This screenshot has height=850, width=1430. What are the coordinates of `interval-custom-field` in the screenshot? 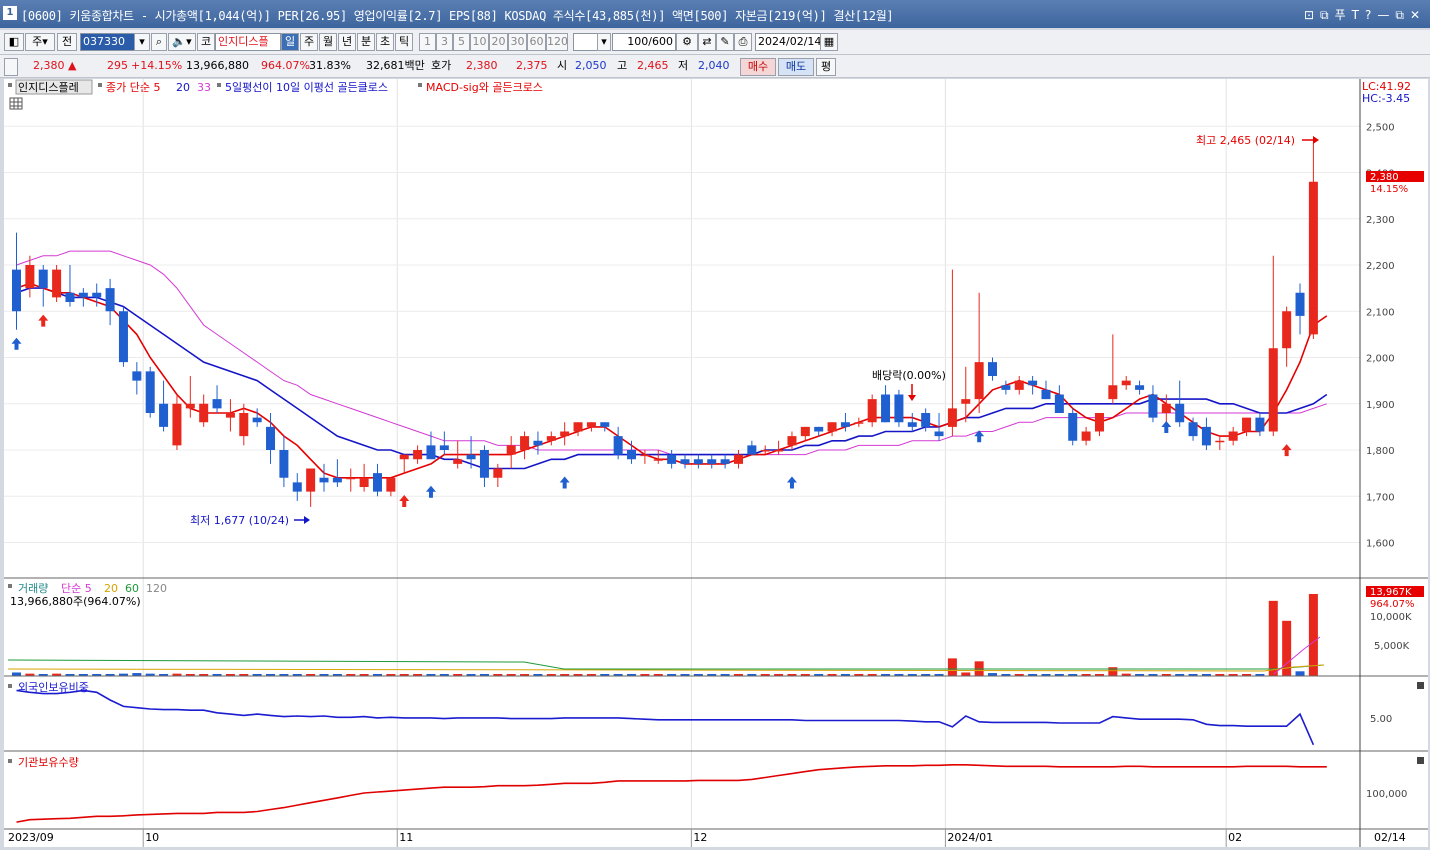 It's located at (586, 42).